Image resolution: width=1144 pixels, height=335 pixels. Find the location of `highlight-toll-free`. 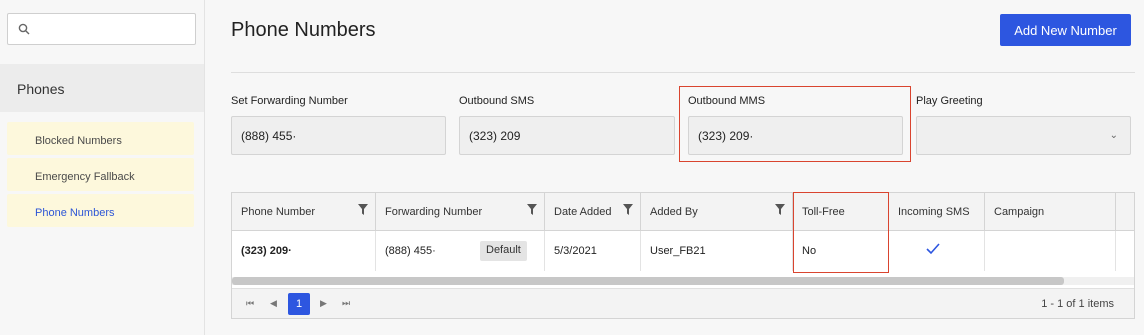

highlight-toll-free is located at coordinates (841, 232).